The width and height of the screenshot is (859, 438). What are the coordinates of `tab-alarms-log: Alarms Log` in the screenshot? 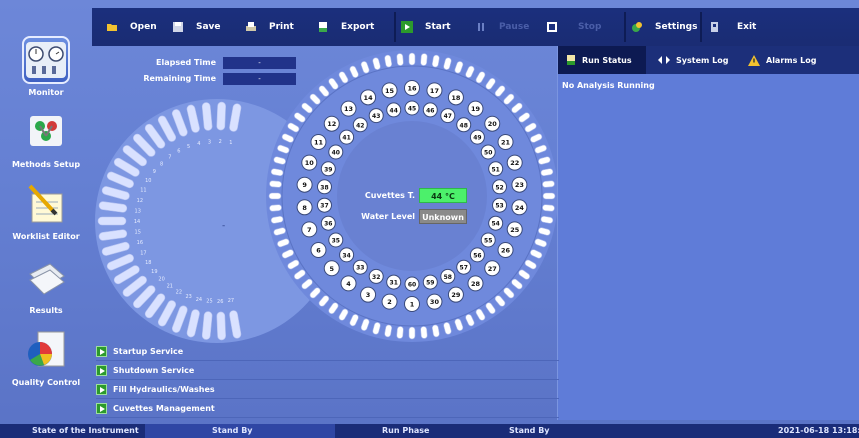 It's located at (782, 60).